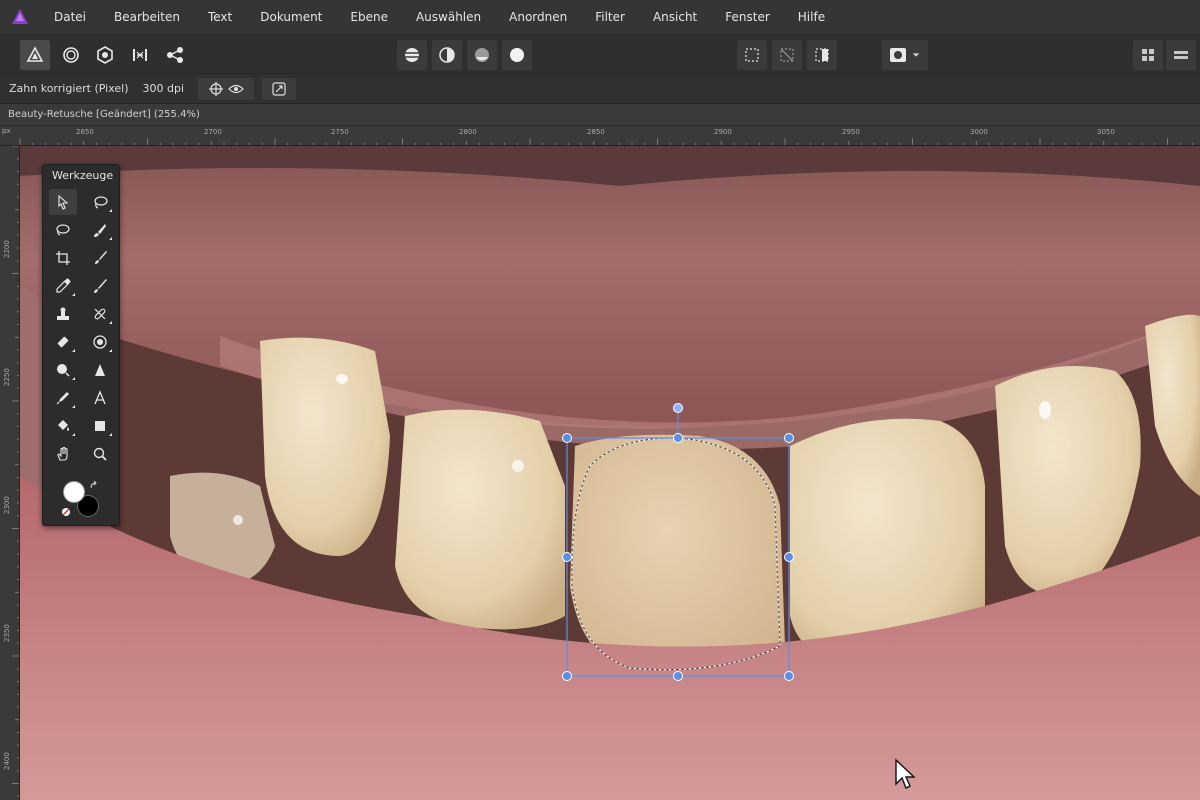 The height and width of the screenshot is (800, 1200). Describe the element at coordinates (482, 55) in the screenshot. I see `auto-colors-button` at that location.